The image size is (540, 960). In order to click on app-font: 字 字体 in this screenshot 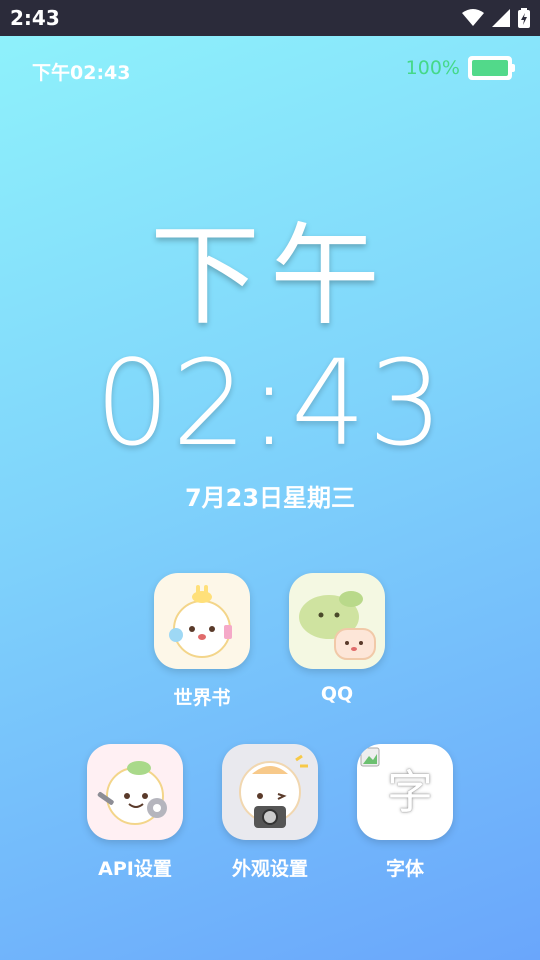, I will do `click(405, 812)`.